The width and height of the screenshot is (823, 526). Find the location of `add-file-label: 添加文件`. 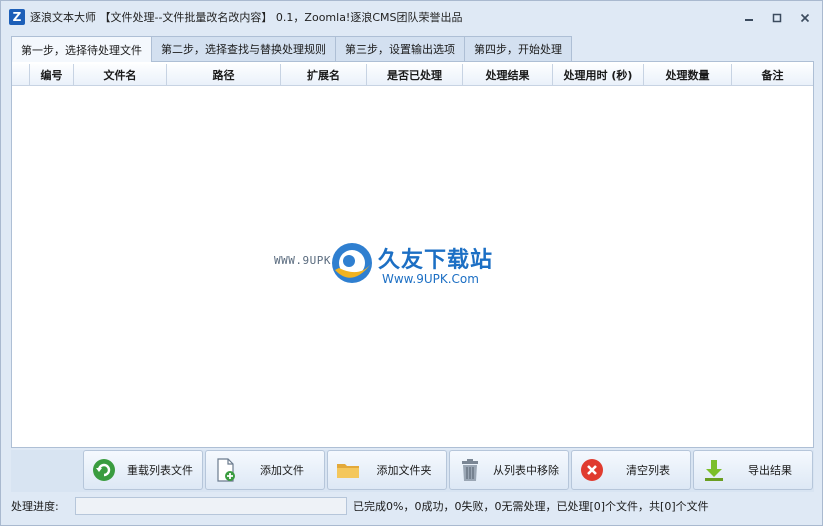

add-file-label: 添加文件 is located at coordinates (282, 470).